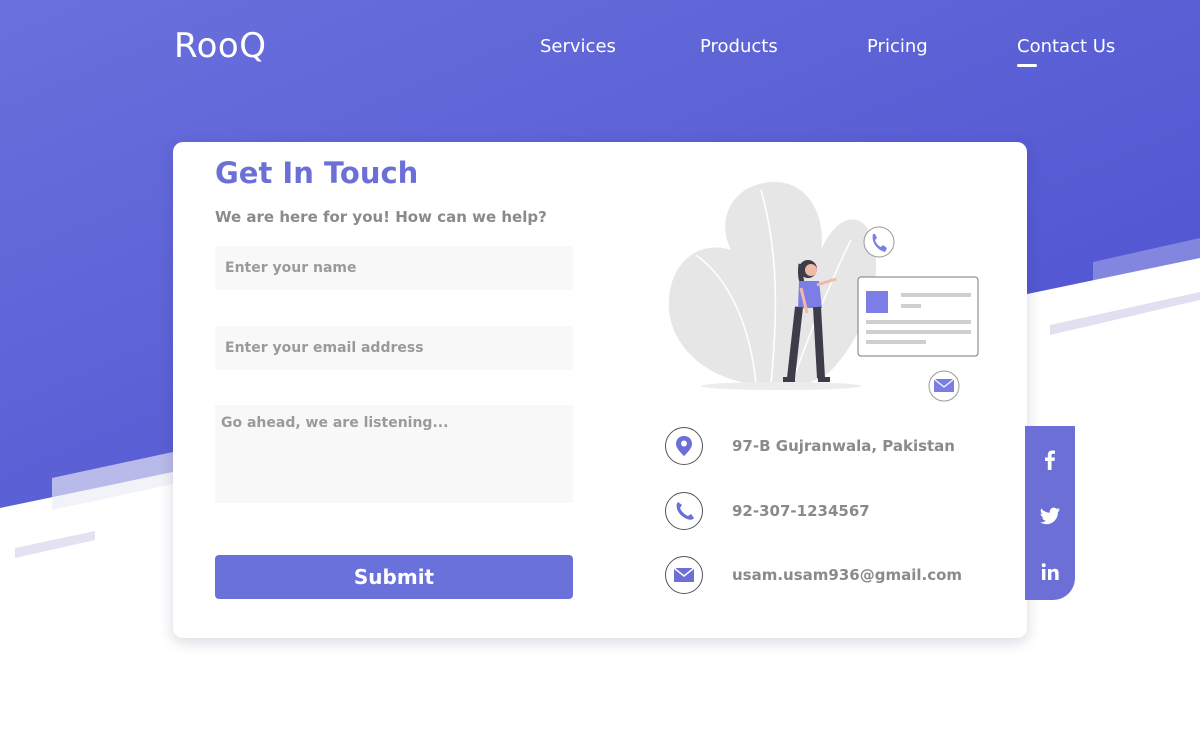  Describe the element at coordinates (394, 268) in the screenshot. I see `name-input` at that location.